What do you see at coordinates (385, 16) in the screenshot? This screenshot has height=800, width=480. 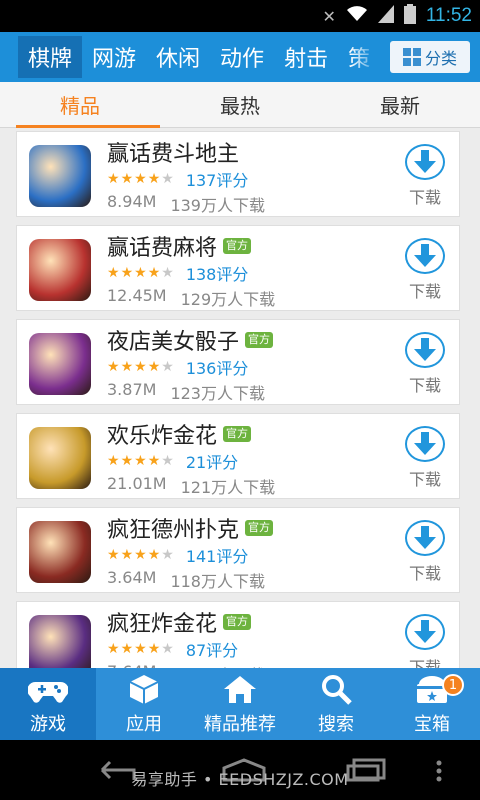 I see `signal-icon` at bounding box center [385, 16].